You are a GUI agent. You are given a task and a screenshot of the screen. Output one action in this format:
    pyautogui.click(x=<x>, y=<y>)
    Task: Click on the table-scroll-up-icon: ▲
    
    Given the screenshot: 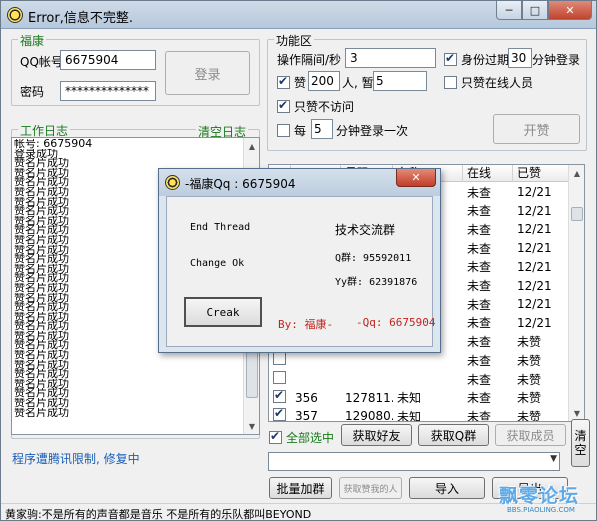 What is the action you would take?
    pyautogui.click(x=576, y=173)
    